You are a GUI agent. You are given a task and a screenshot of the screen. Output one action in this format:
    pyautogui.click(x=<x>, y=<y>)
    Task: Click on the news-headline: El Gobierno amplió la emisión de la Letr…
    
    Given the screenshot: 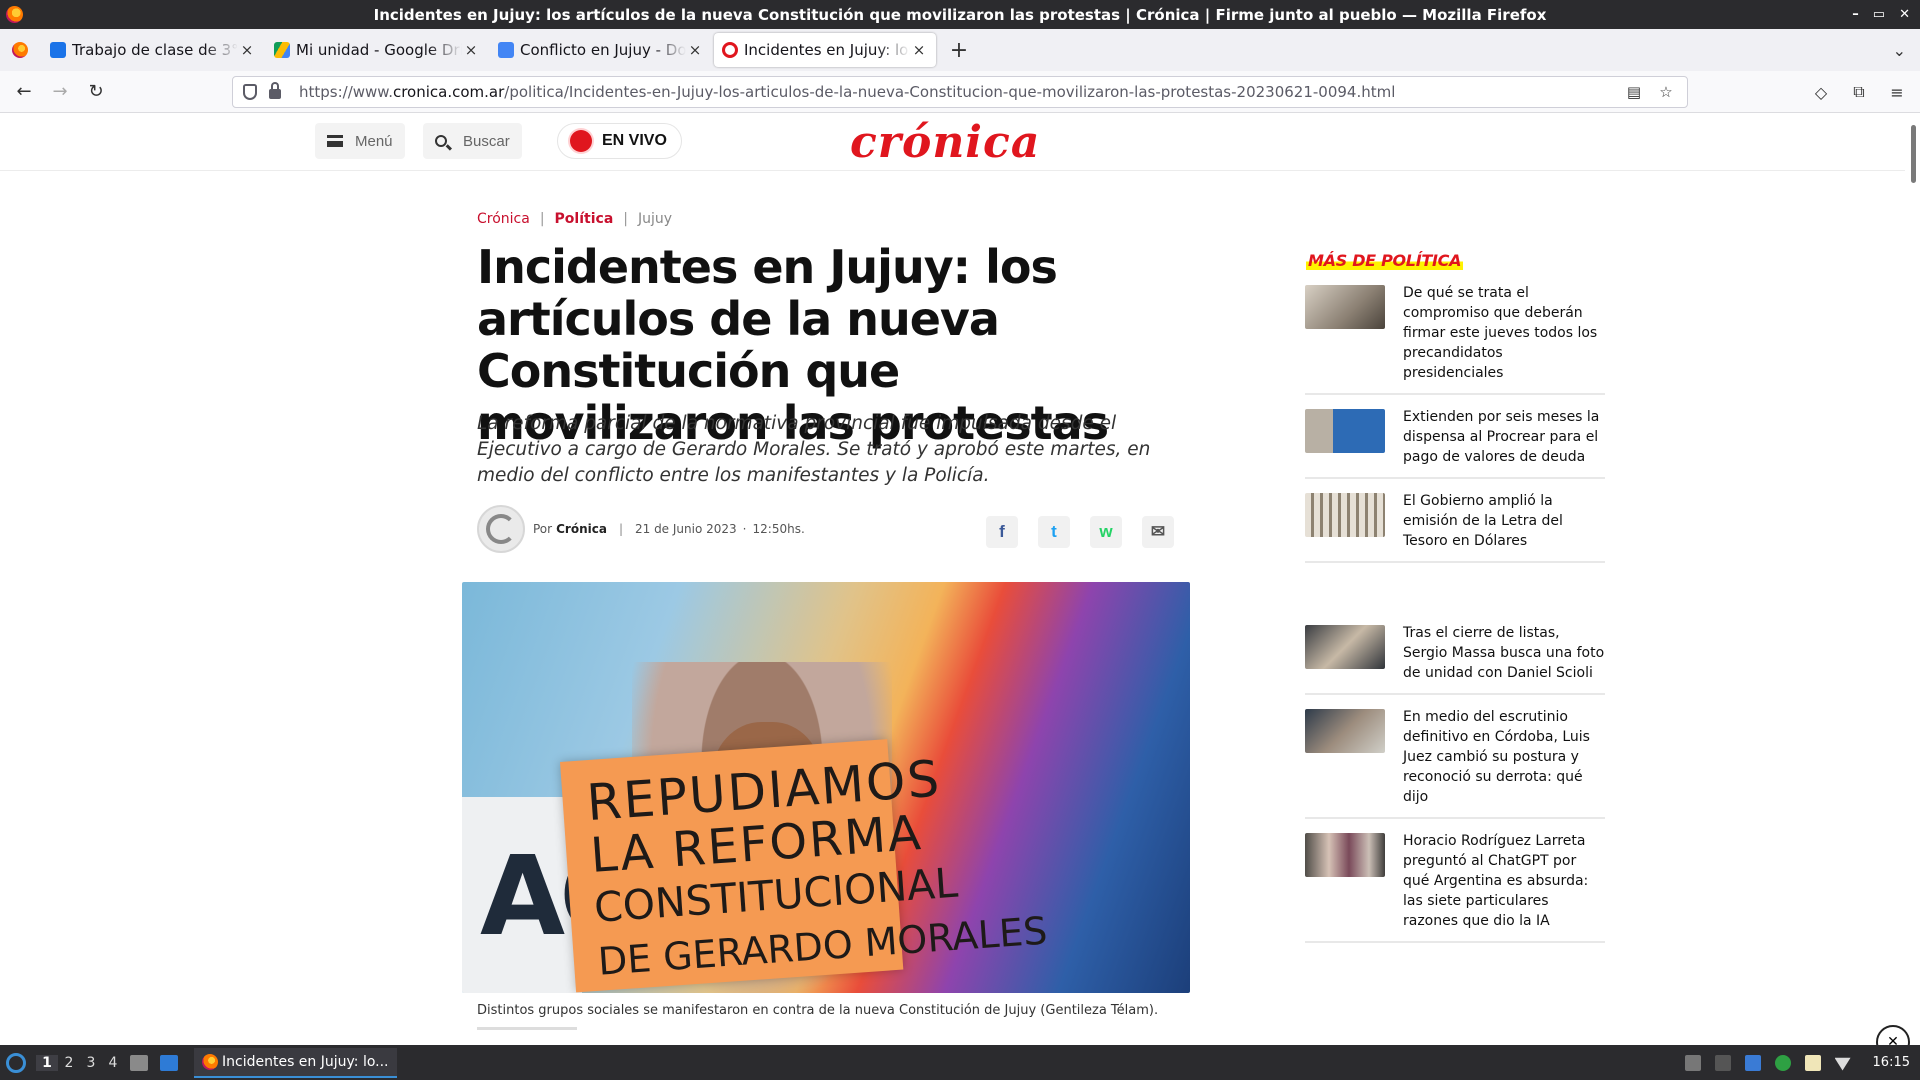 What is the action you would take?
    pyautogui.click(x=1504, y=521)
    